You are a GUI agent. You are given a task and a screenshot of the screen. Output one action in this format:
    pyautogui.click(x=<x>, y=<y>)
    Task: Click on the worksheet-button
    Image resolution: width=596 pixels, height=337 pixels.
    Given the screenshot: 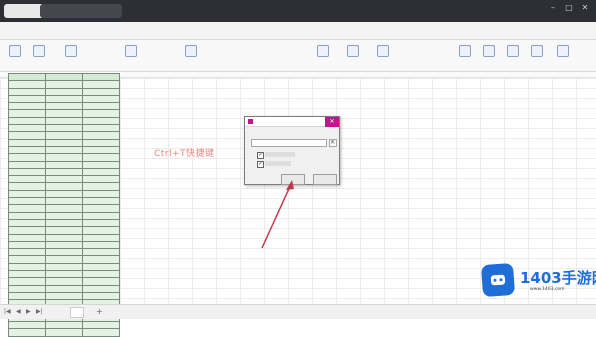 What is the action you would take?
    pyautogui.click(x=513, y=56)
    